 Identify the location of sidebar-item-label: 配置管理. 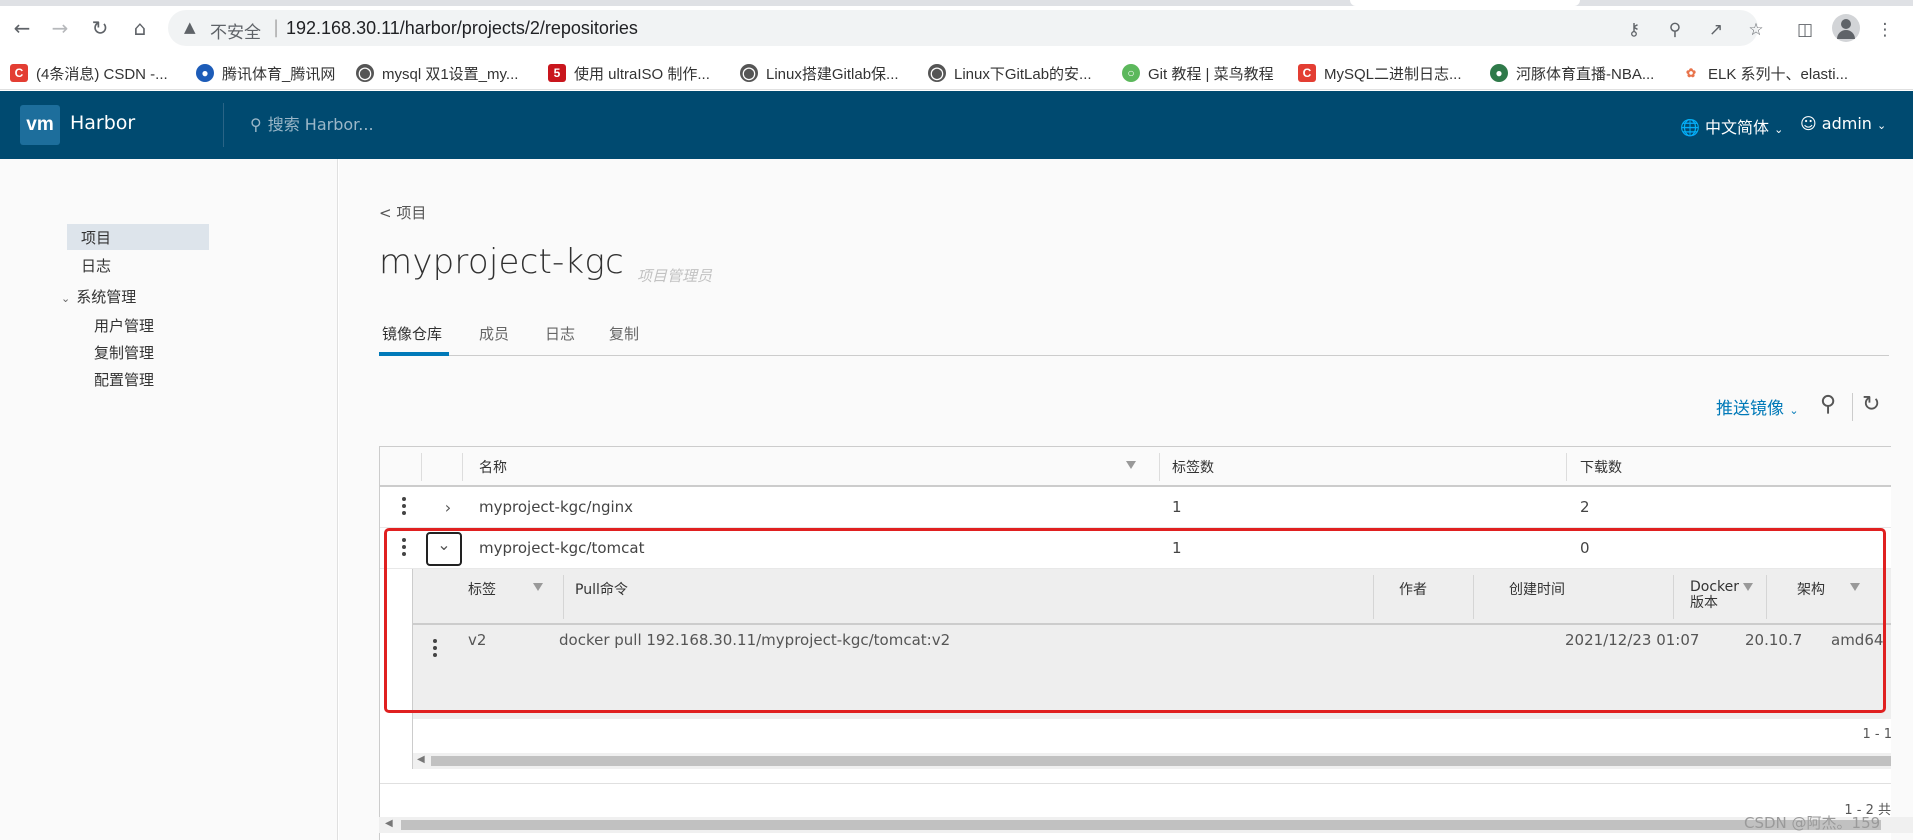
(124, 380).